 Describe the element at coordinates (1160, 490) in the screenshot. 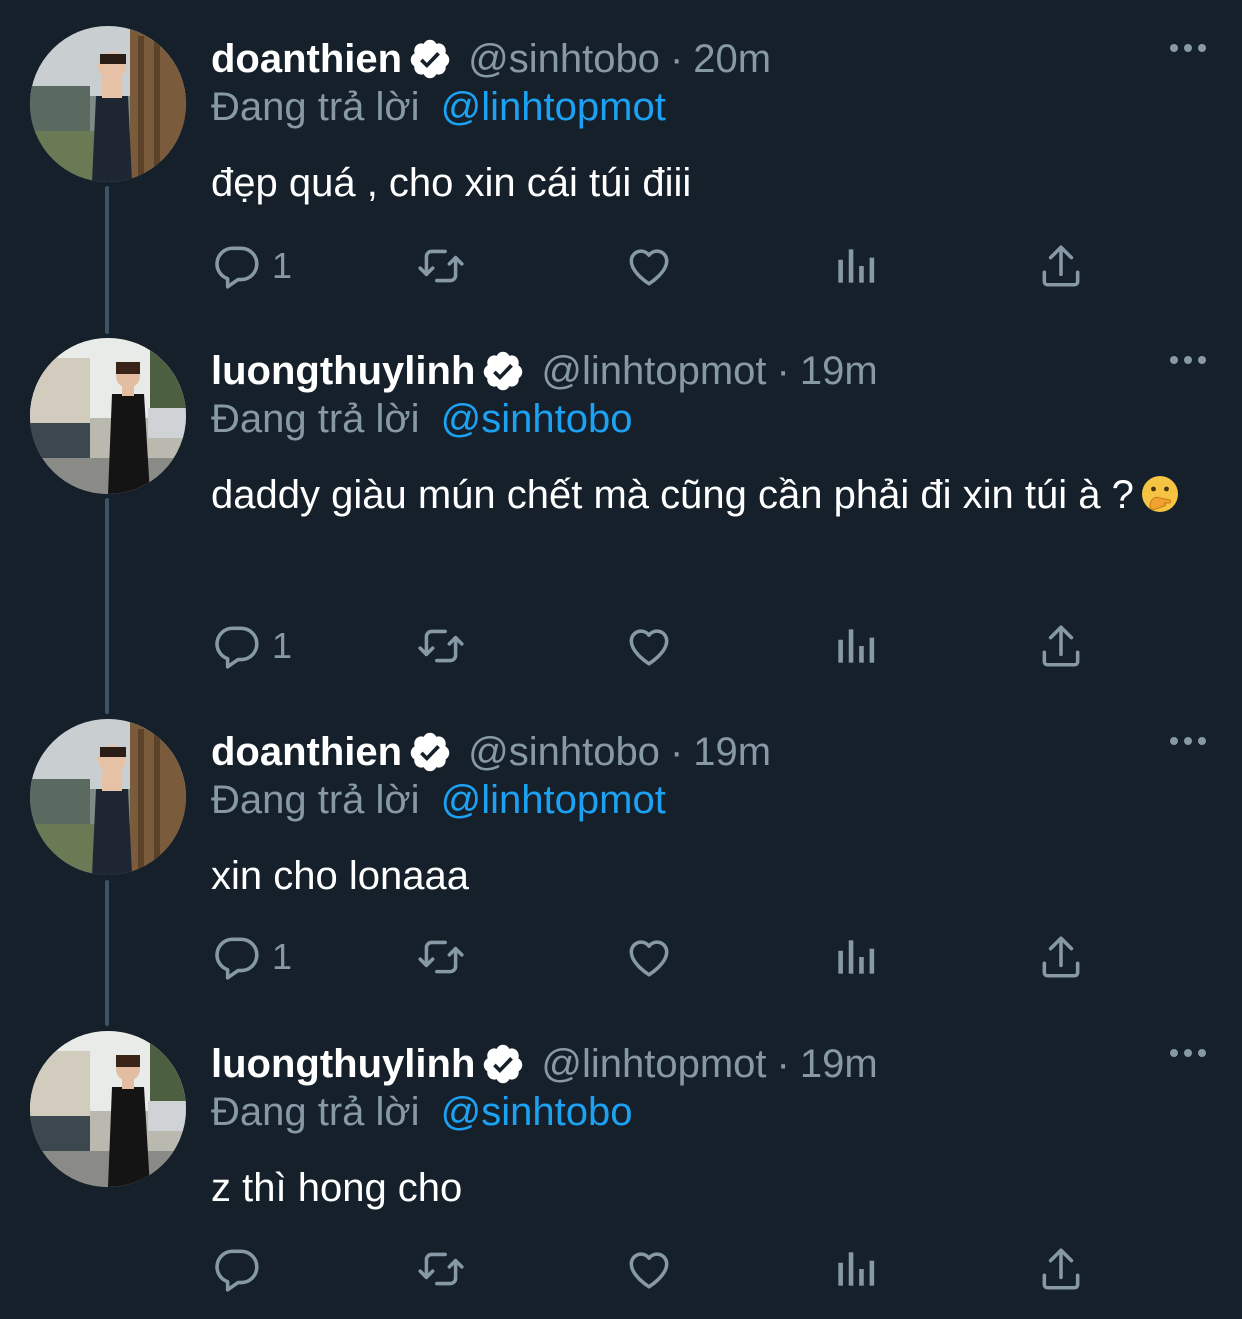

I see `hand-over-mouth-emoji-icon` at that location.